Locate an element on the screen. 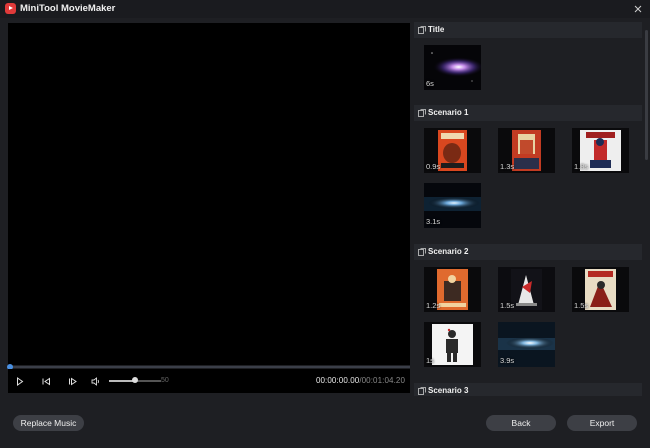 The image size is (650, 448). volume-value: 50 is located at coordinates (165, 380).